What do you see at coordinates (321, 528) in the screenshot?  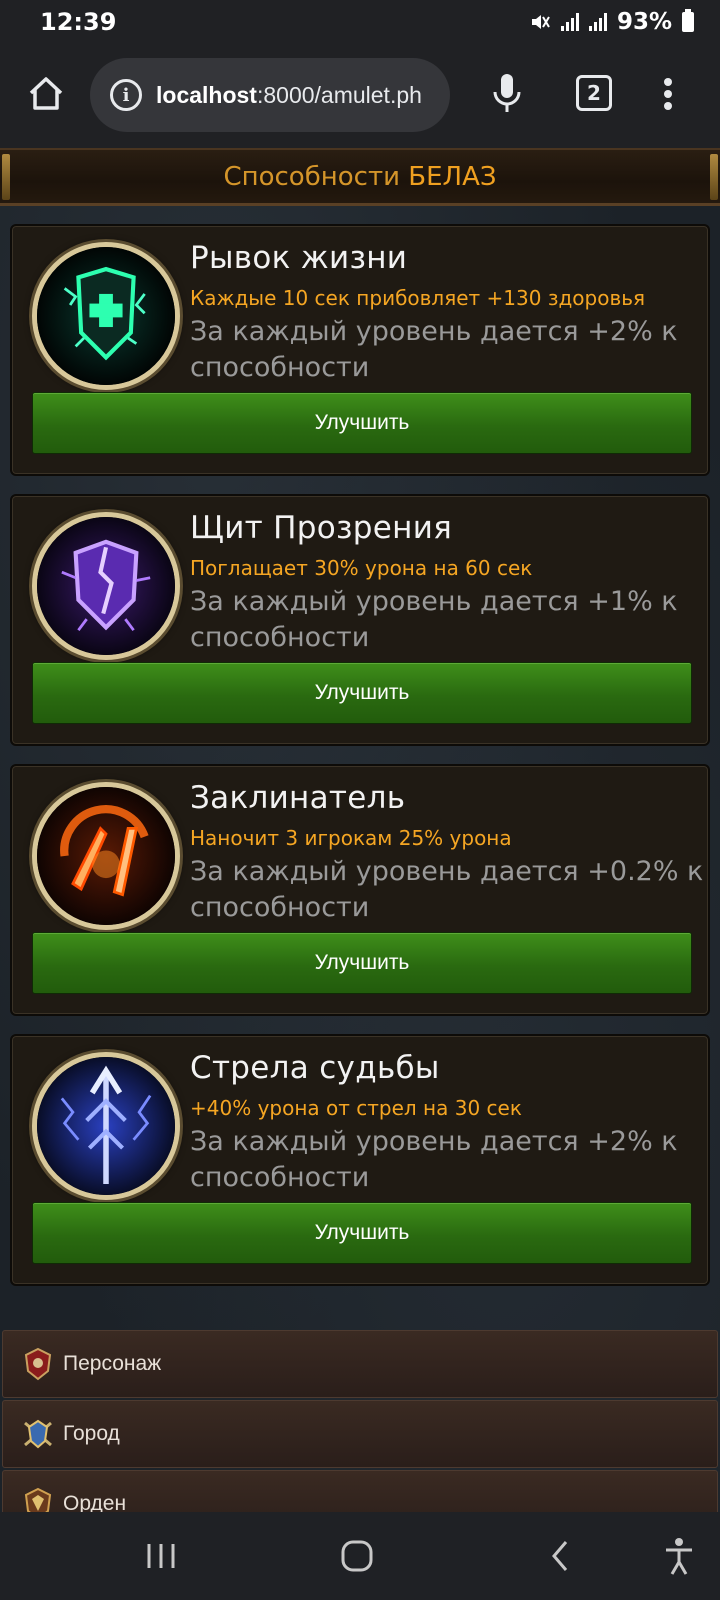 I see `ability-title: Щит Прозрения` at bounding box center [321, 528].